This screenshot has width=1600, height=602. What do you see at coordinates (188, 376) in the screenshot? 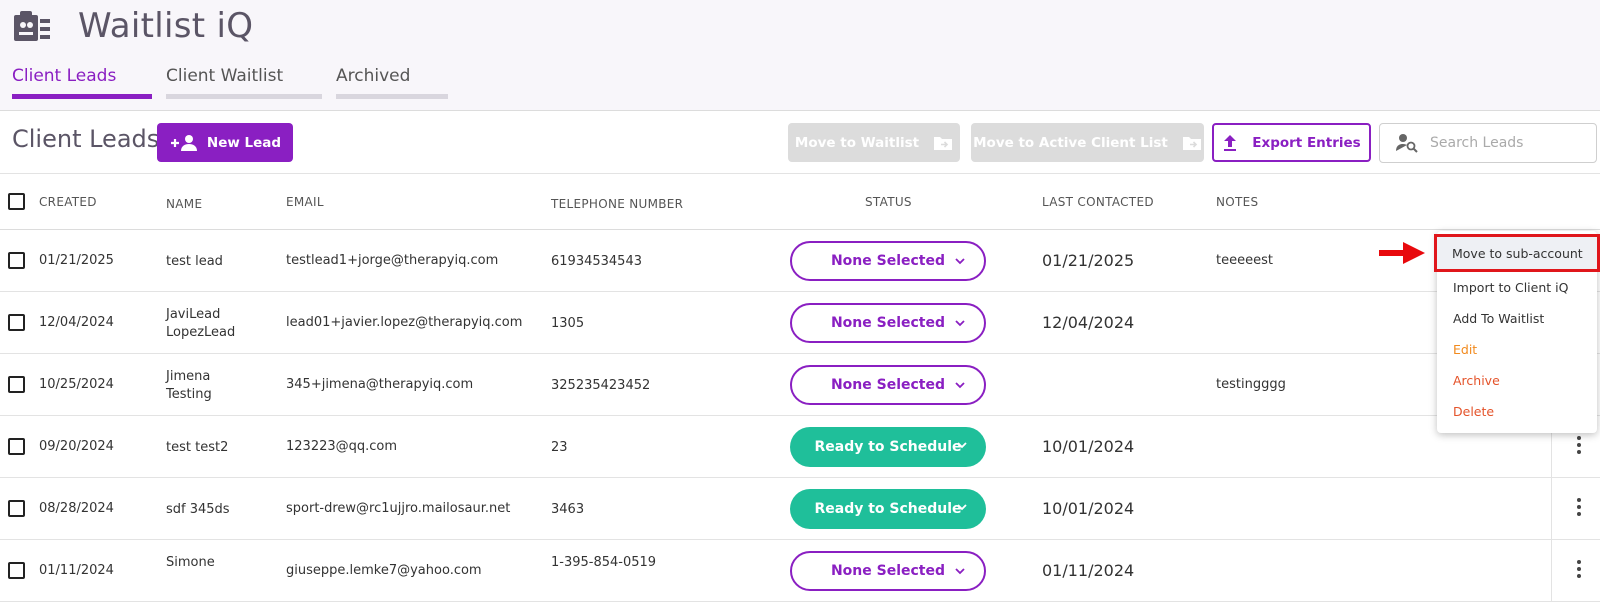
I see `lead-name-line1: Jimena` at bounding box center [188, 376].